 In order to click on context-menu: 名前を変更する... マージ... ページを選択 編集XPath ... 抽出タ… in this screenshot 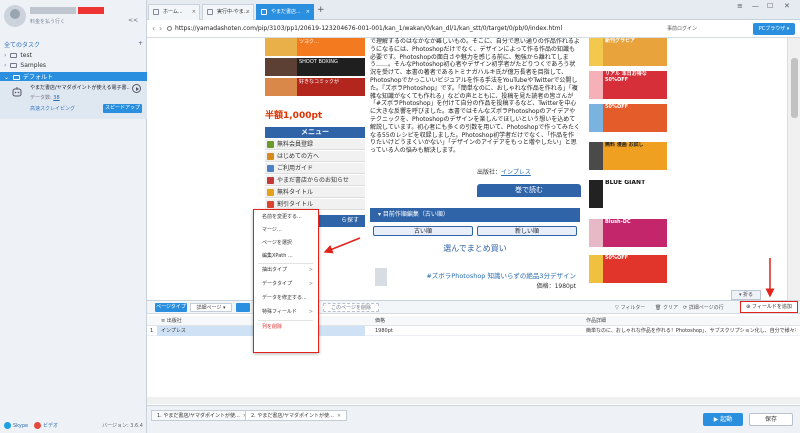, I will do `click(286, 281)`.